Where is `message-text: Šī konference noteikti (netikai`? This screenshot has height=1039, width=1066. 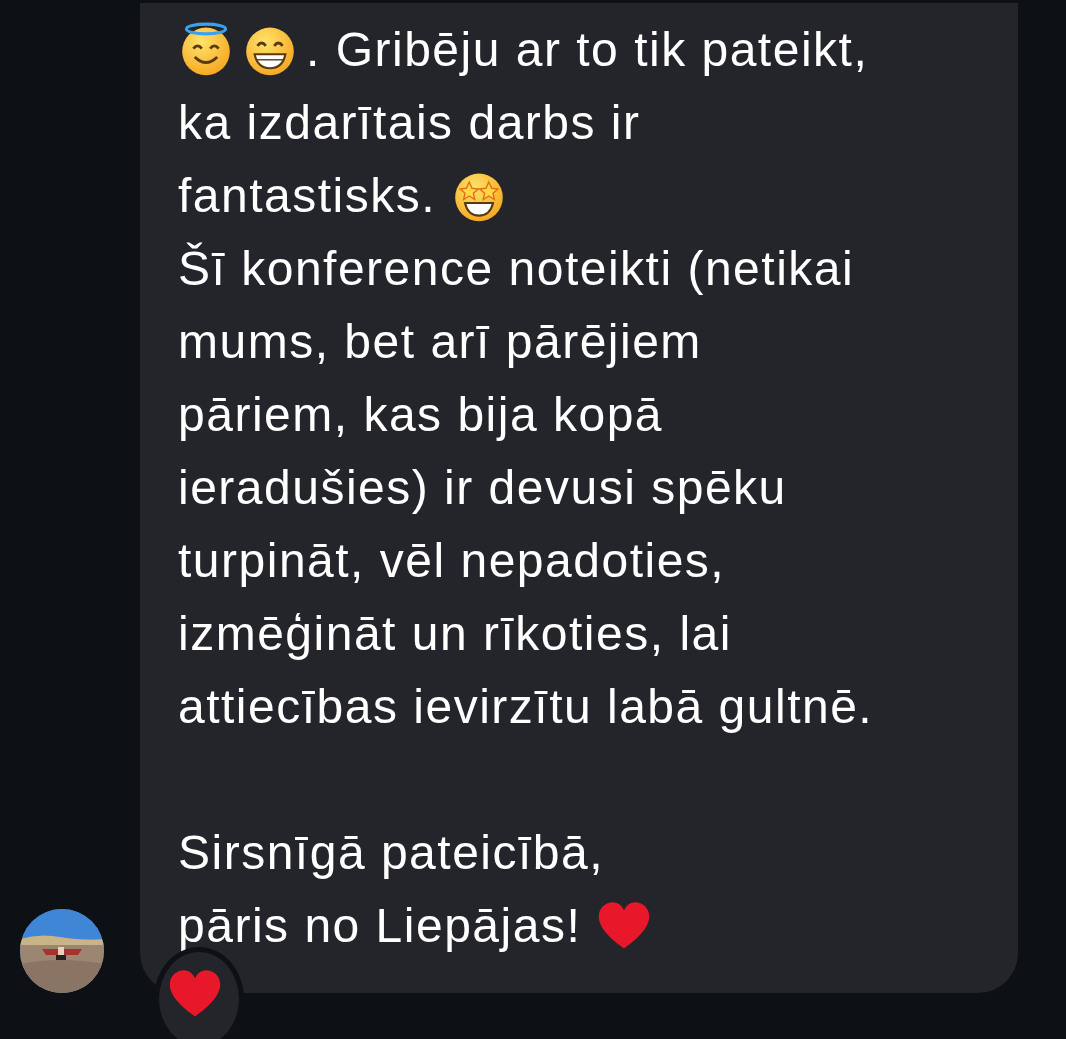 message-text: Šī konference noteikti (netikai is located at coordinates (516, 269).